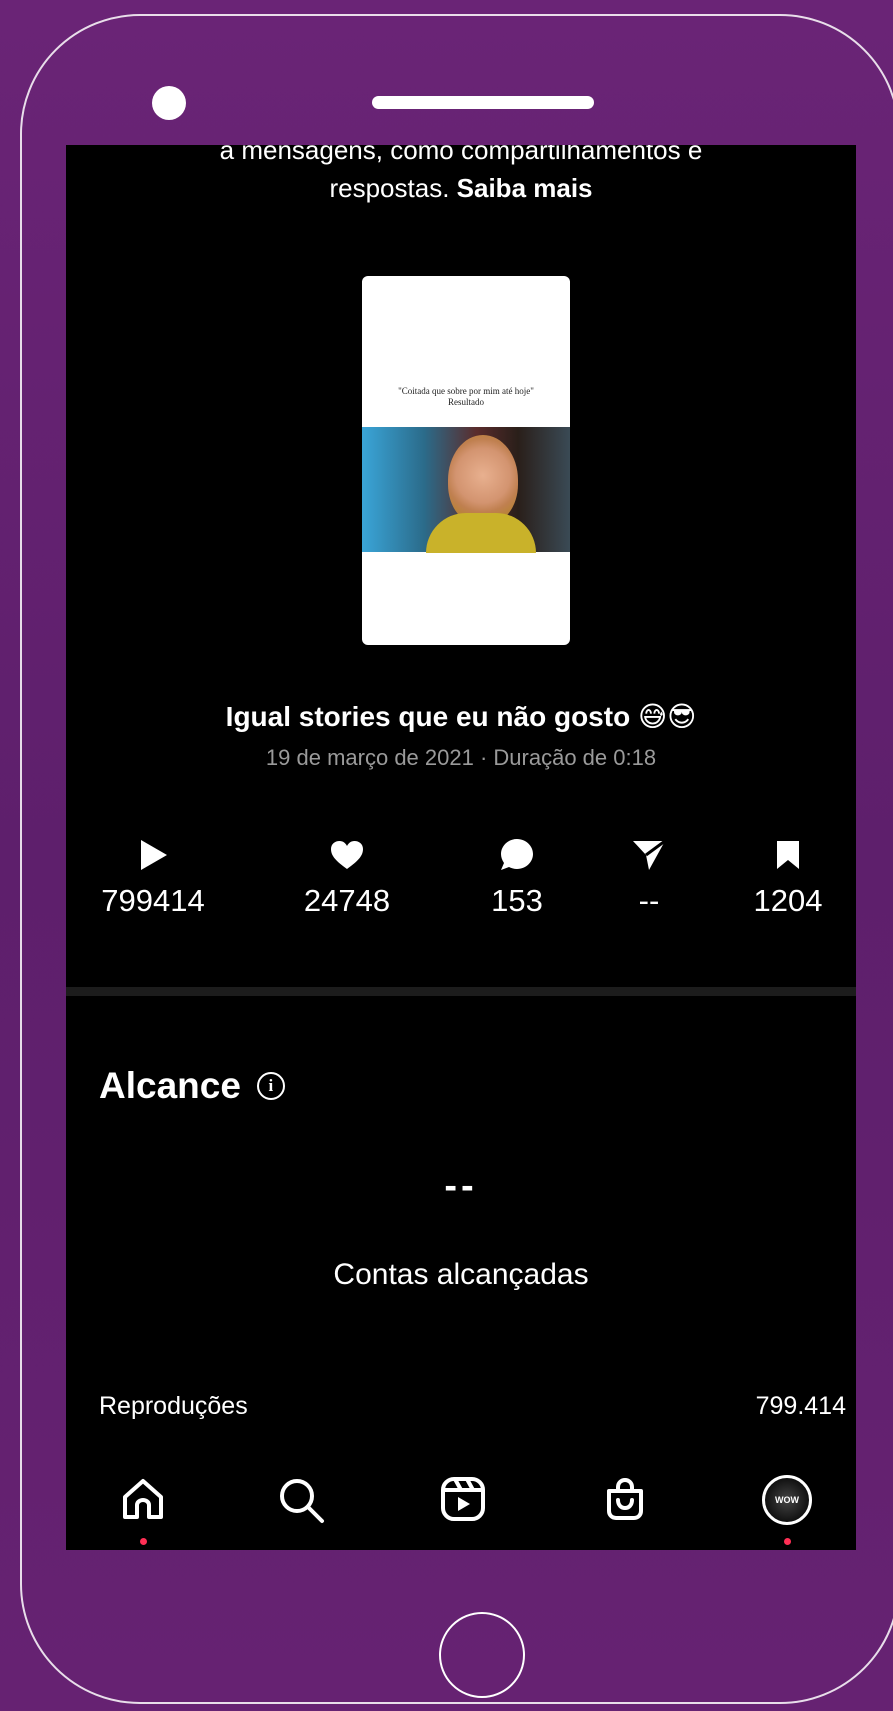  I want to click on thumbnail-video-frame, so click(466, 490).